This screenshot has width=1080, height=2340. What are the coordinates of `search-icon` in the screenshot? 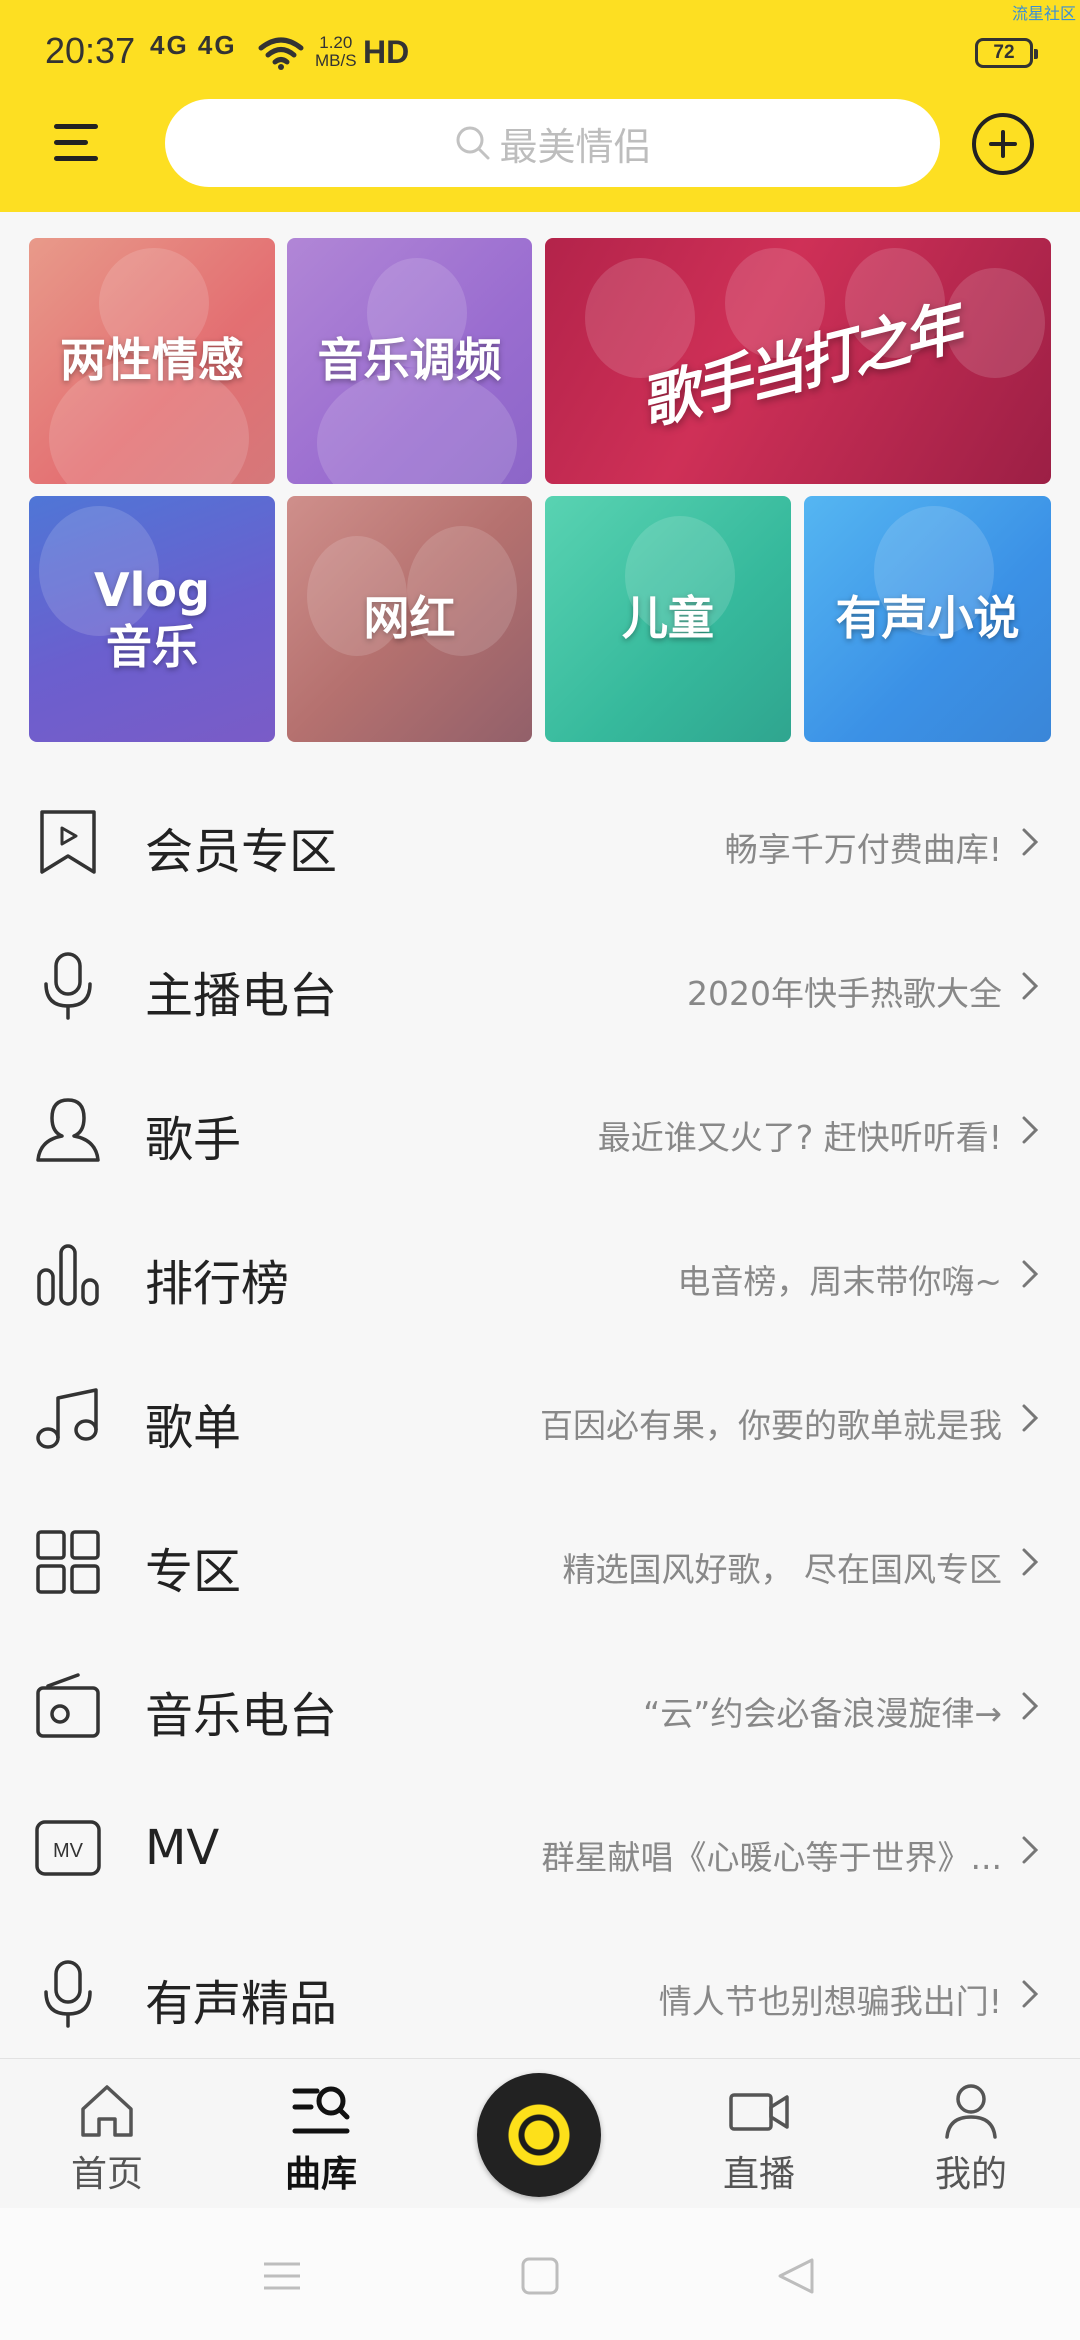 It's located at (473, 143).